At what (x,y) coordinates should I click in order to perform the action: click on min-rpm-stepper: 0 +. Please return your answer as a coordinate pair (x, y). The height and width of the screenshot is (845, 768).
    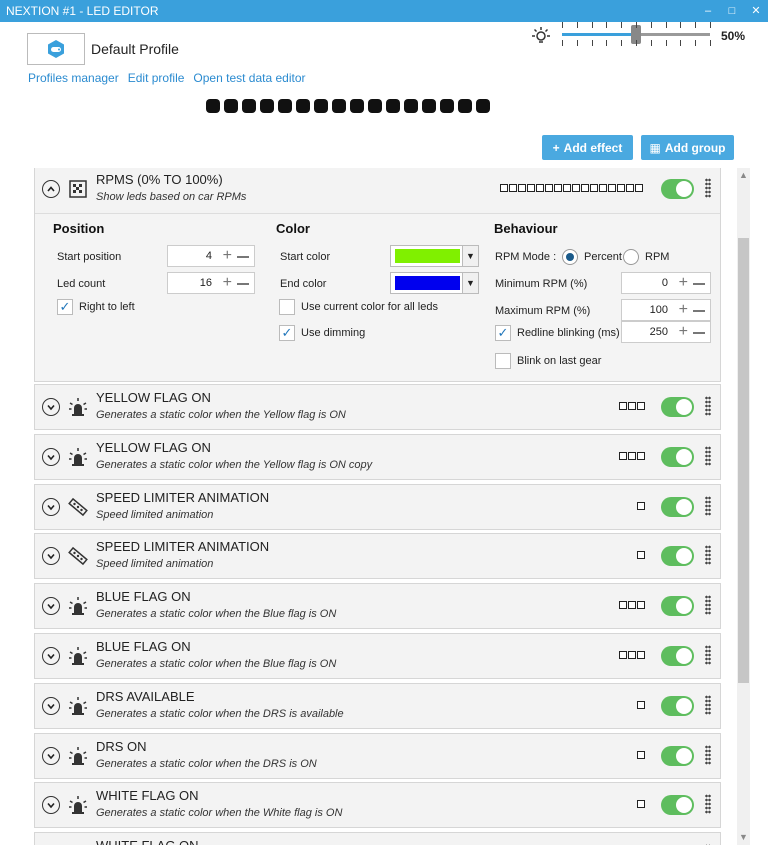
    Looking at the image, I should click on (666, 283).